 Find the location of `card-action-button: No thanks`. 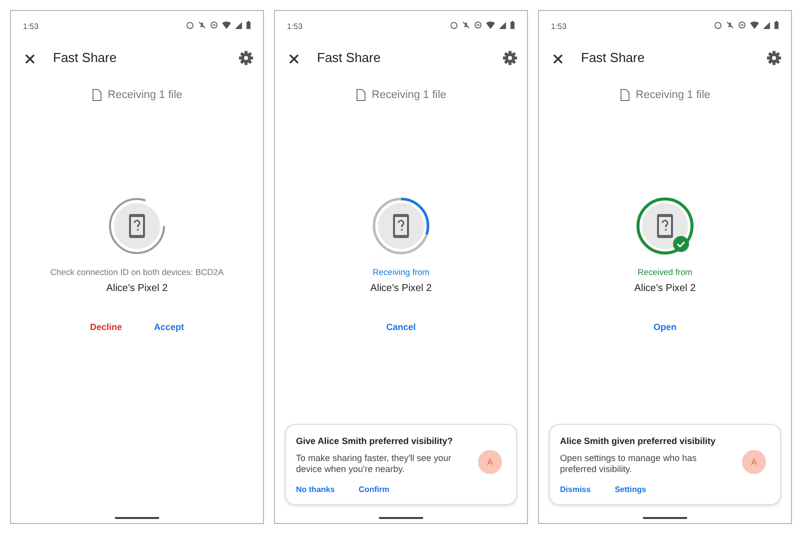

card-action-button: No thanks is located at coordinates (315, 490).